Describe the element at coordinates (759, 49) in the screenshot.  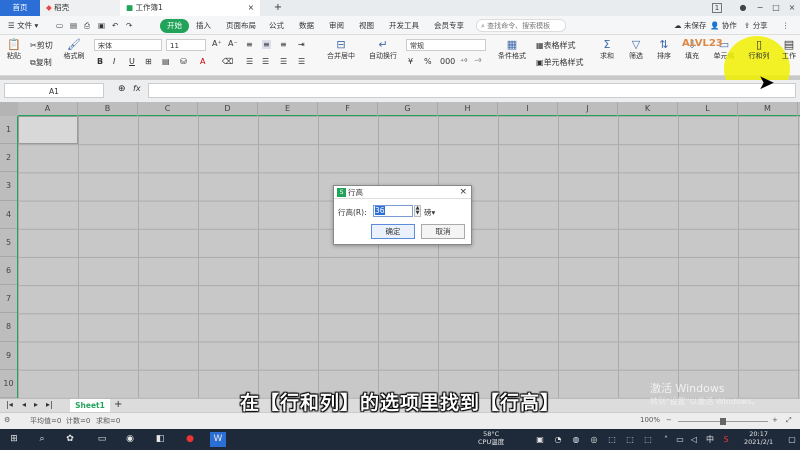
I see `row-column-button: ▯ 行和列` at that location.